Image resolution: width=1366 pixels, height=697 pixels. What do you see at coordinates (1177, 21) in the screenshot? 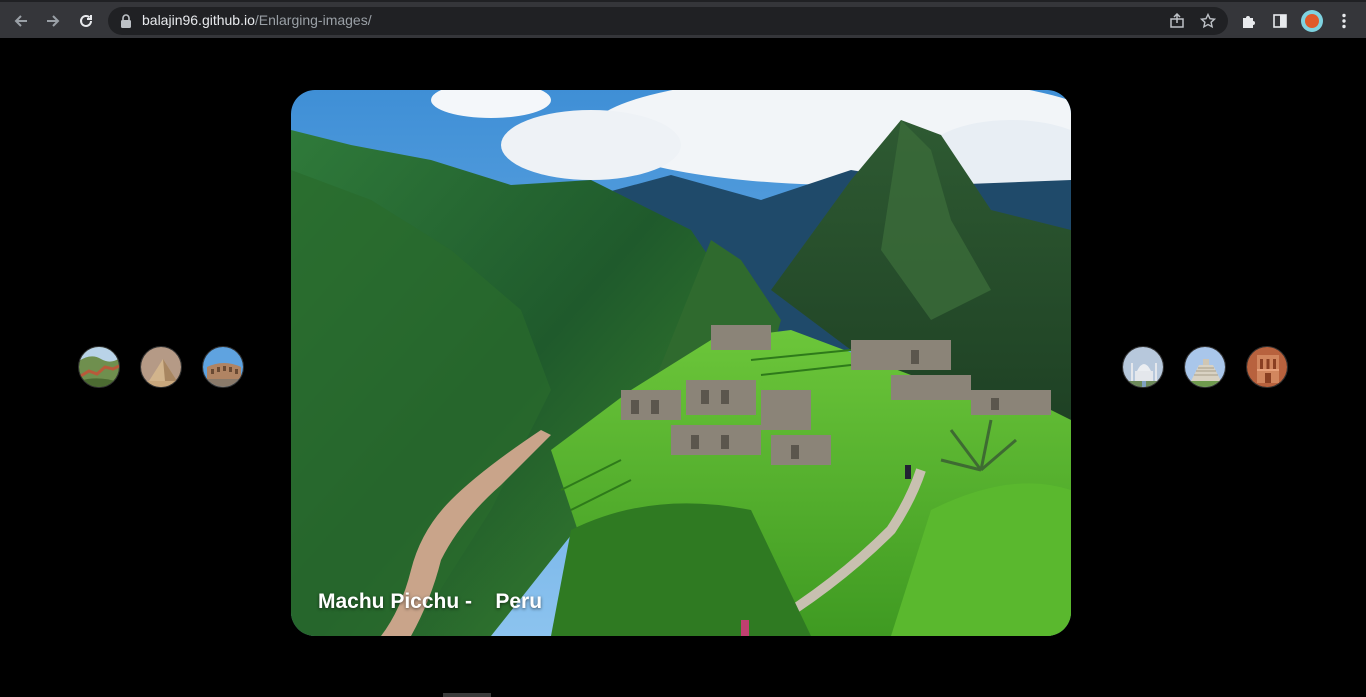
I see `share-icon` at bounding box center [1177, 21].